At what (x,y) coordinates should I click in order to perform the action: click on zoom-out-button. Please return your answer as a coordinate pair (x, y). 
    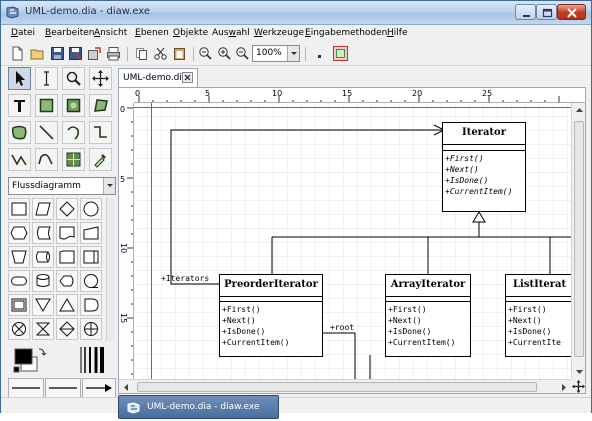
    Looking at the image, I should click on (242, 53).